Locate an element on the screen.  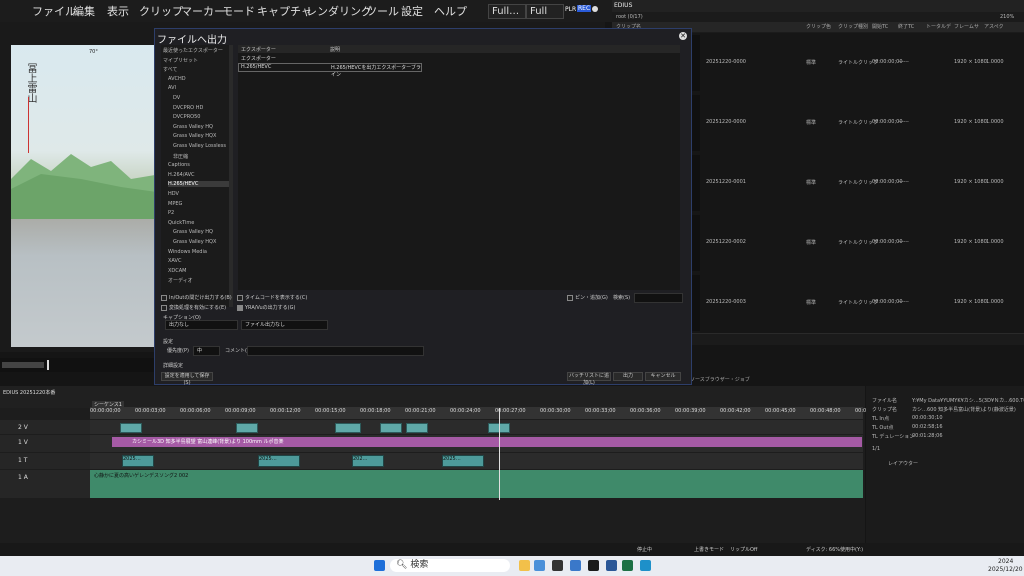
add-batch-button: バッチリストに追加(L) is located at coordinates (589, 379).